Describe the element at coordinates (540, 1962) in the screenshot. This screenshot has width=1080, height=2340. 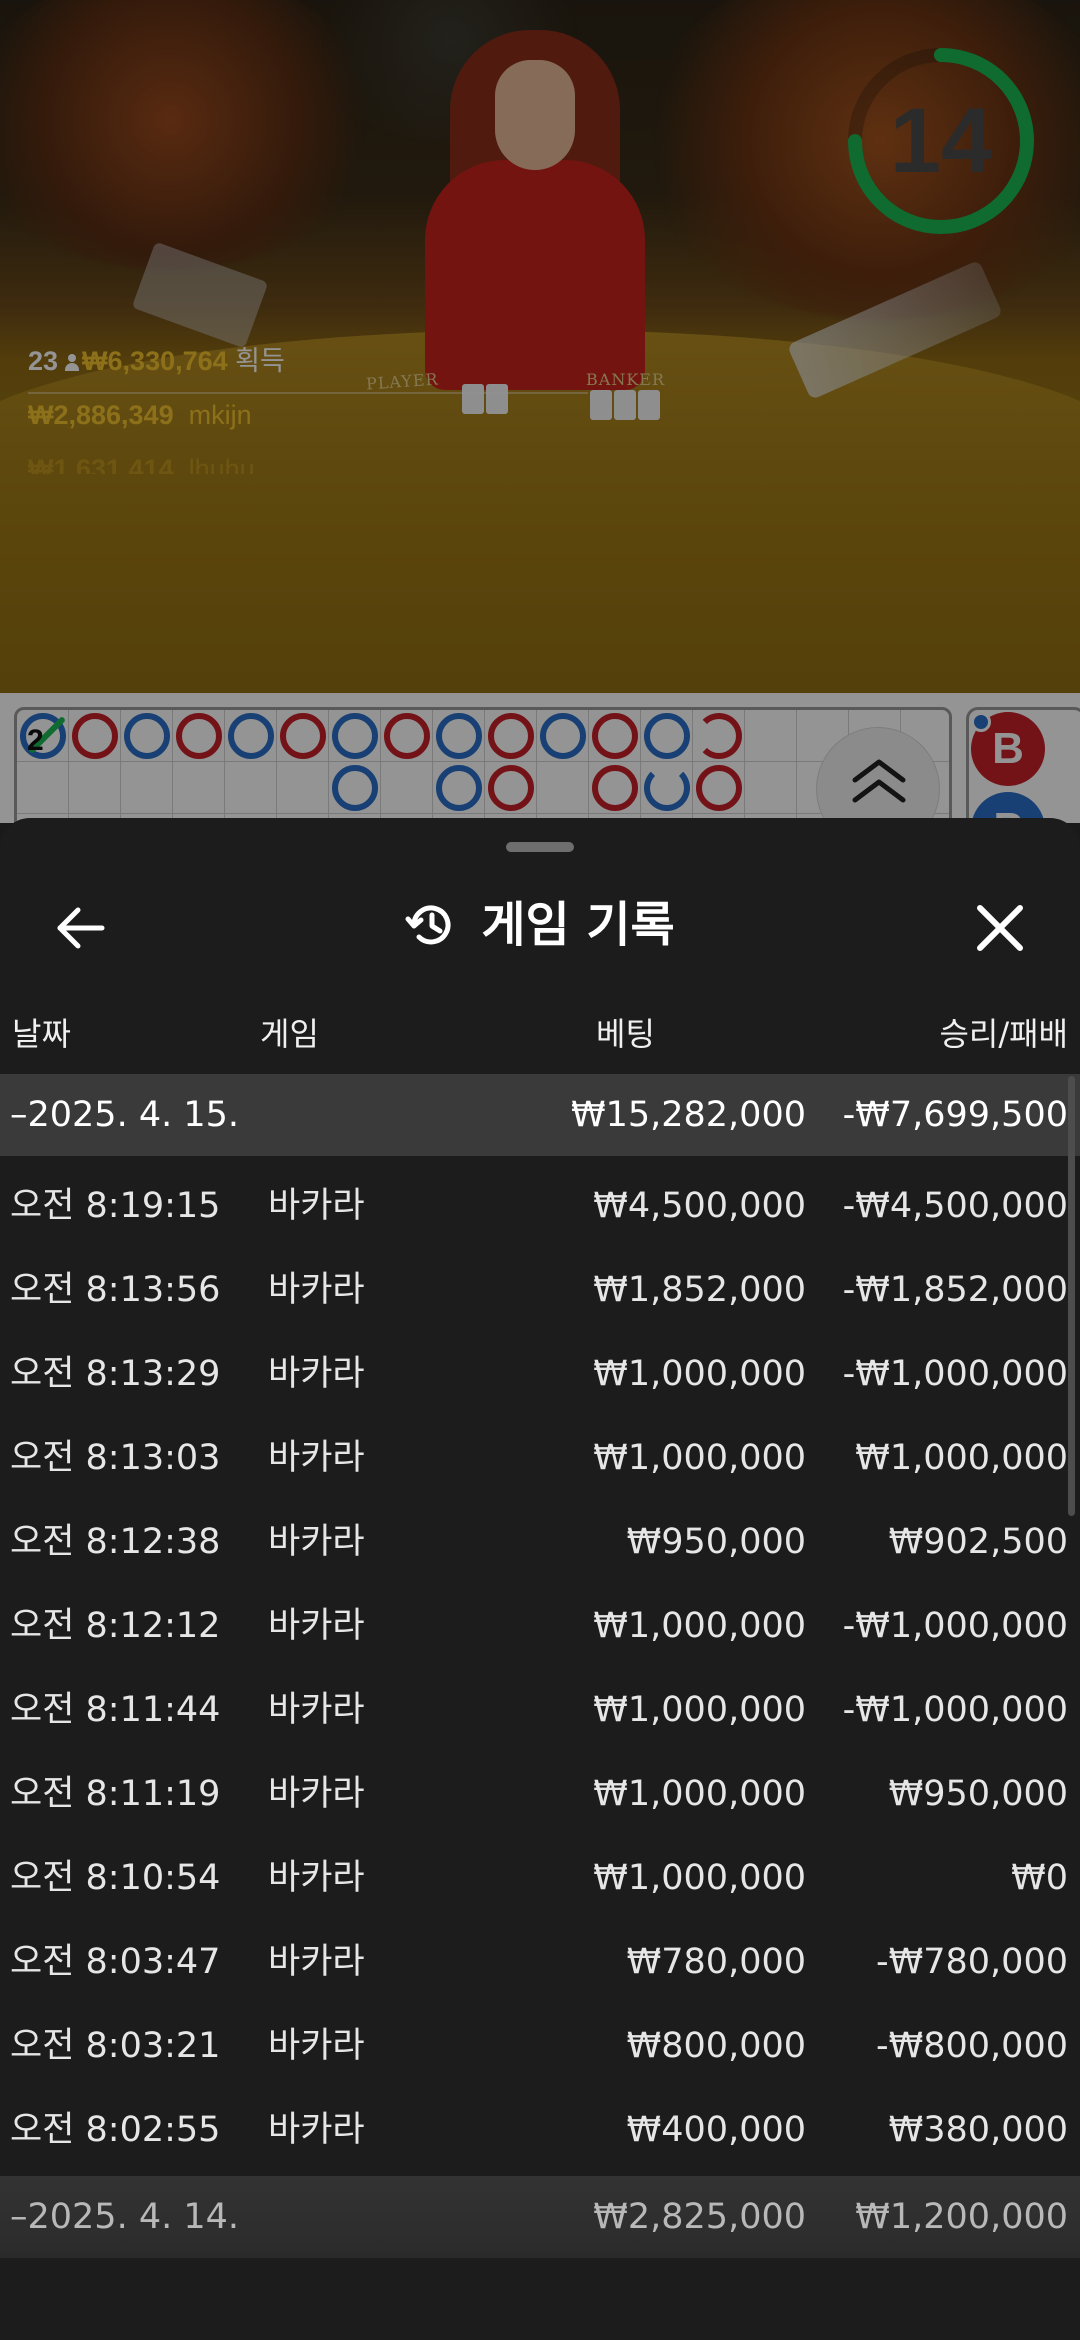
I see `table-row: 오전 8:03:47 바카라 ₩780,000 -₩780,000` at that location.